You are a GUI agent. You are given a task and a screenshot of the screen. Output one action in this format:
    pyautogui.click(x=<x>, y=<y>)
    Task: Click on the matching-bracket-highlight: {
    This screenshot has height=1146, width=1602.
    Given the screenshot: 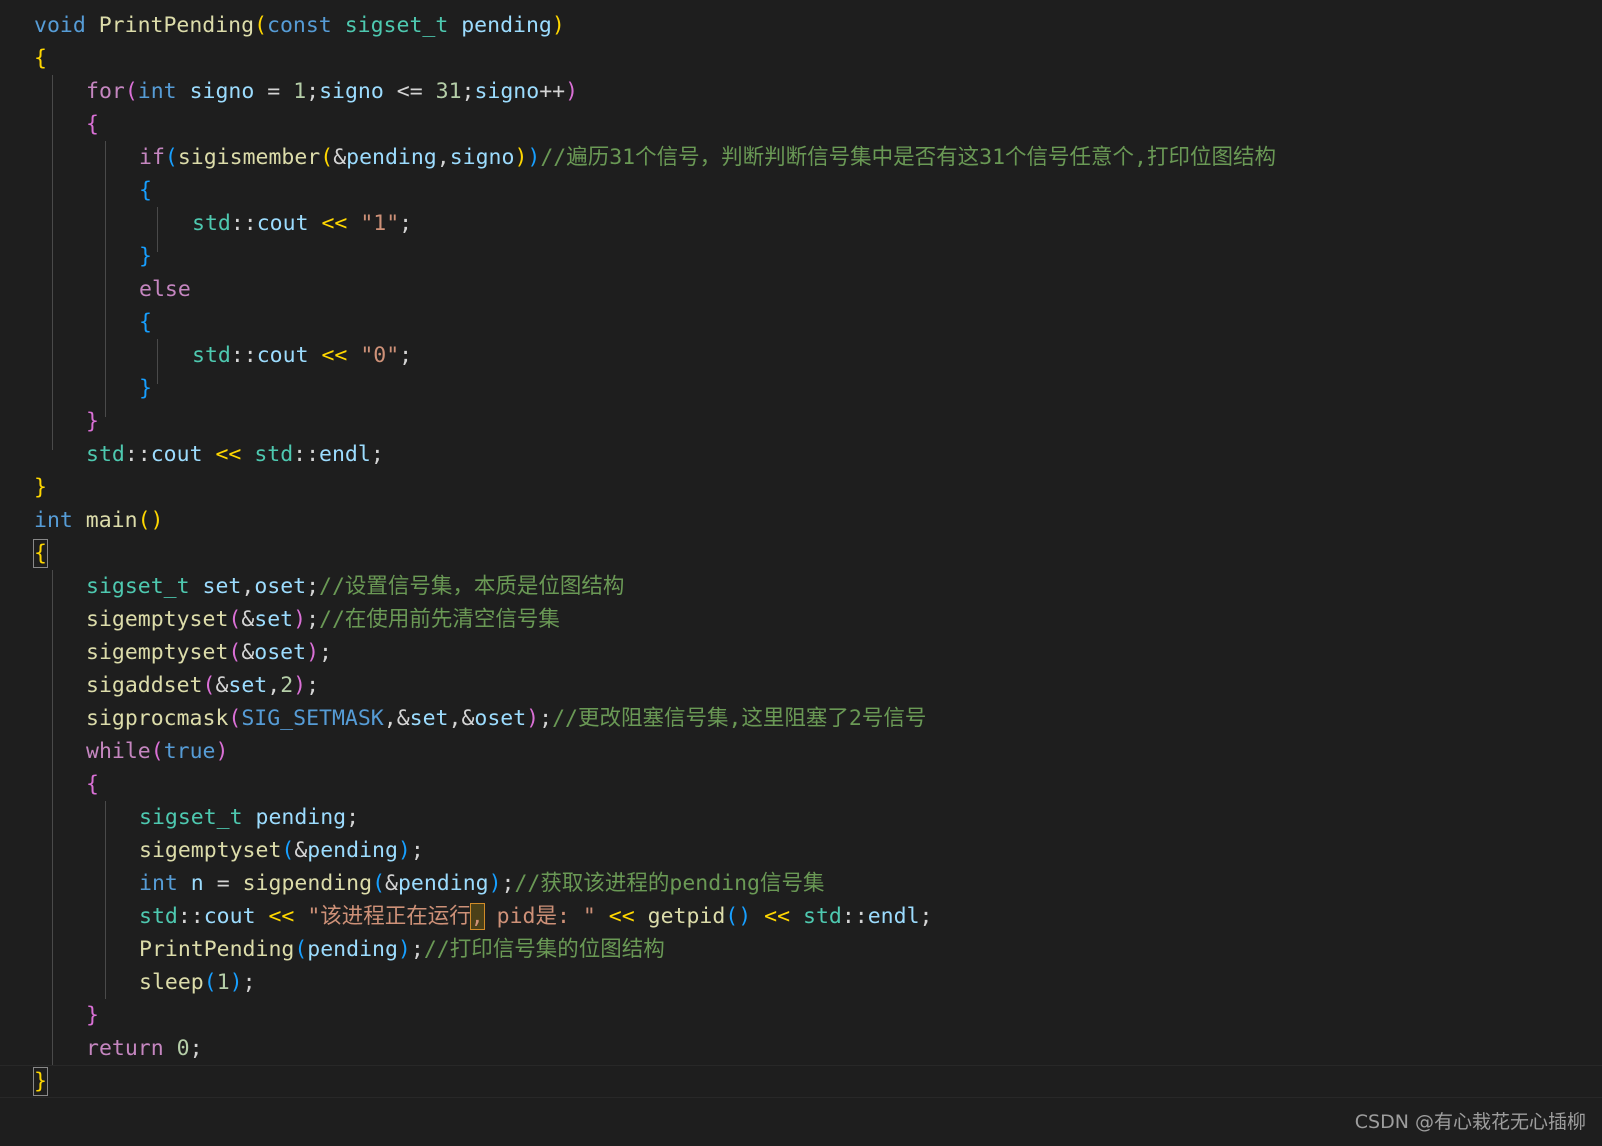 What is the action you would take?
    pyautogui.click(x=40, y=553)
    